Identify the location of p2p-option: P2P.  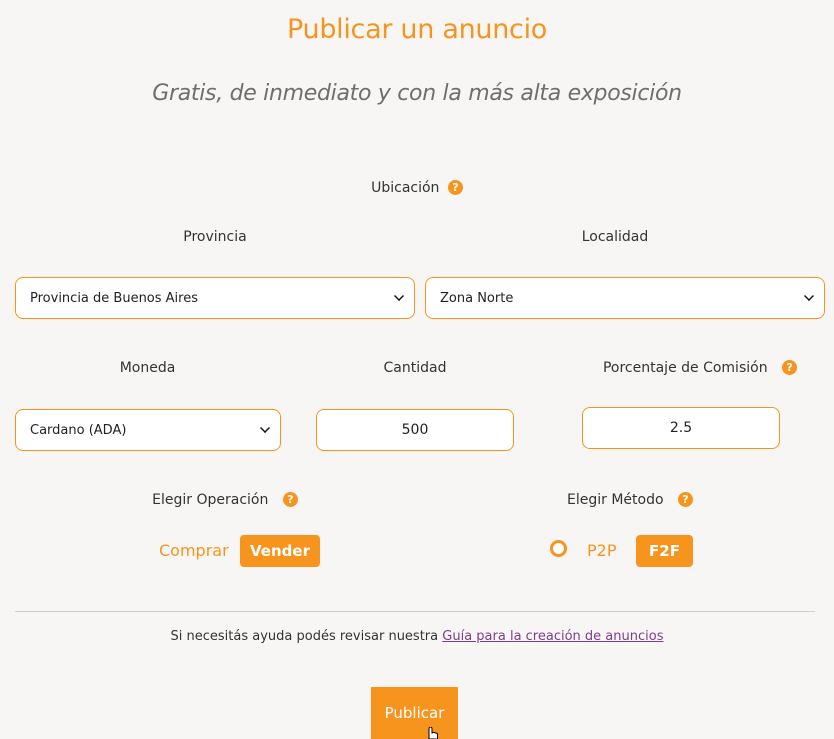
(601, 550).